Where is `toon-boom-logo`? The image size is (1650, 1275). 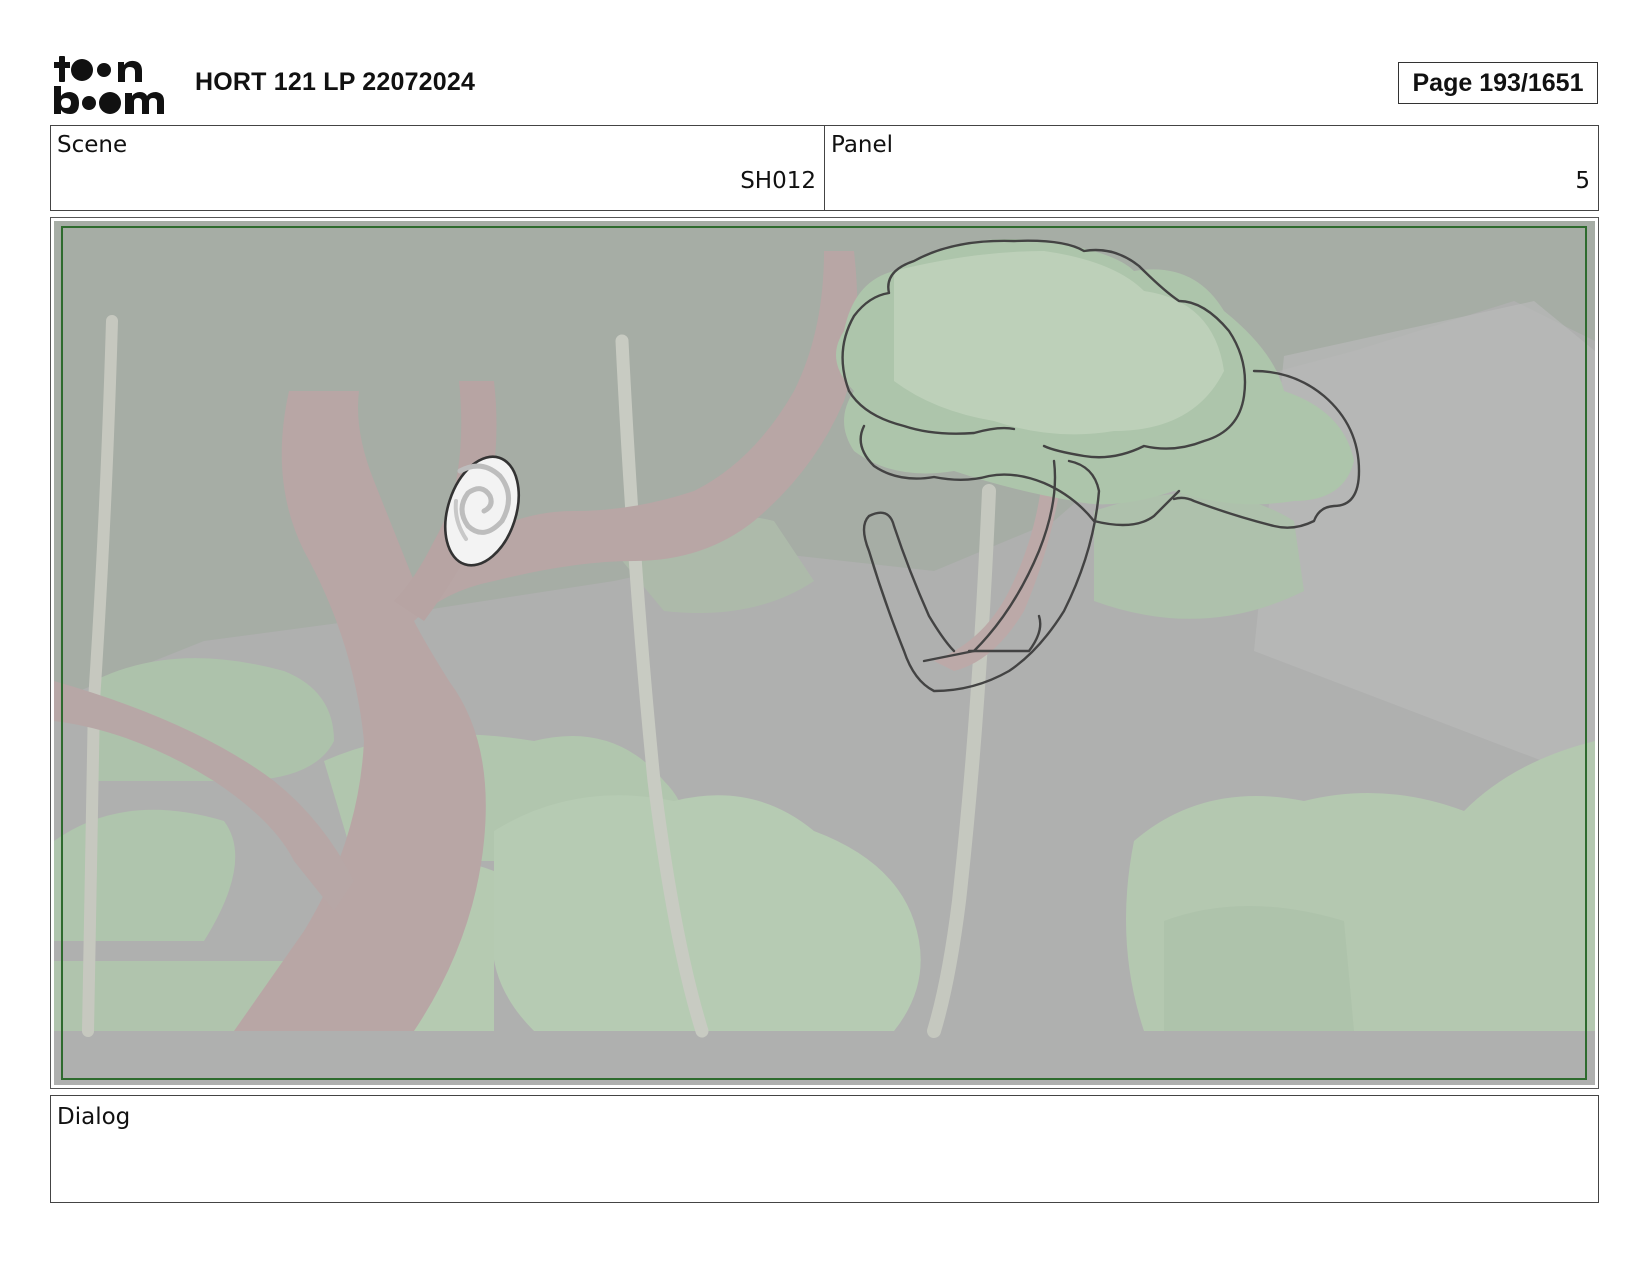
toon-boom-logo is located at coordinates (109, 85).